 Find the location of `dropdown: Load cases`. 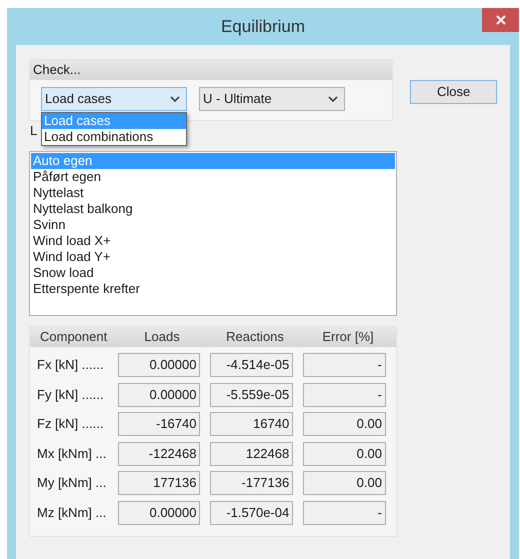

dropdown: Load cases is located at coordinates (114, 99).